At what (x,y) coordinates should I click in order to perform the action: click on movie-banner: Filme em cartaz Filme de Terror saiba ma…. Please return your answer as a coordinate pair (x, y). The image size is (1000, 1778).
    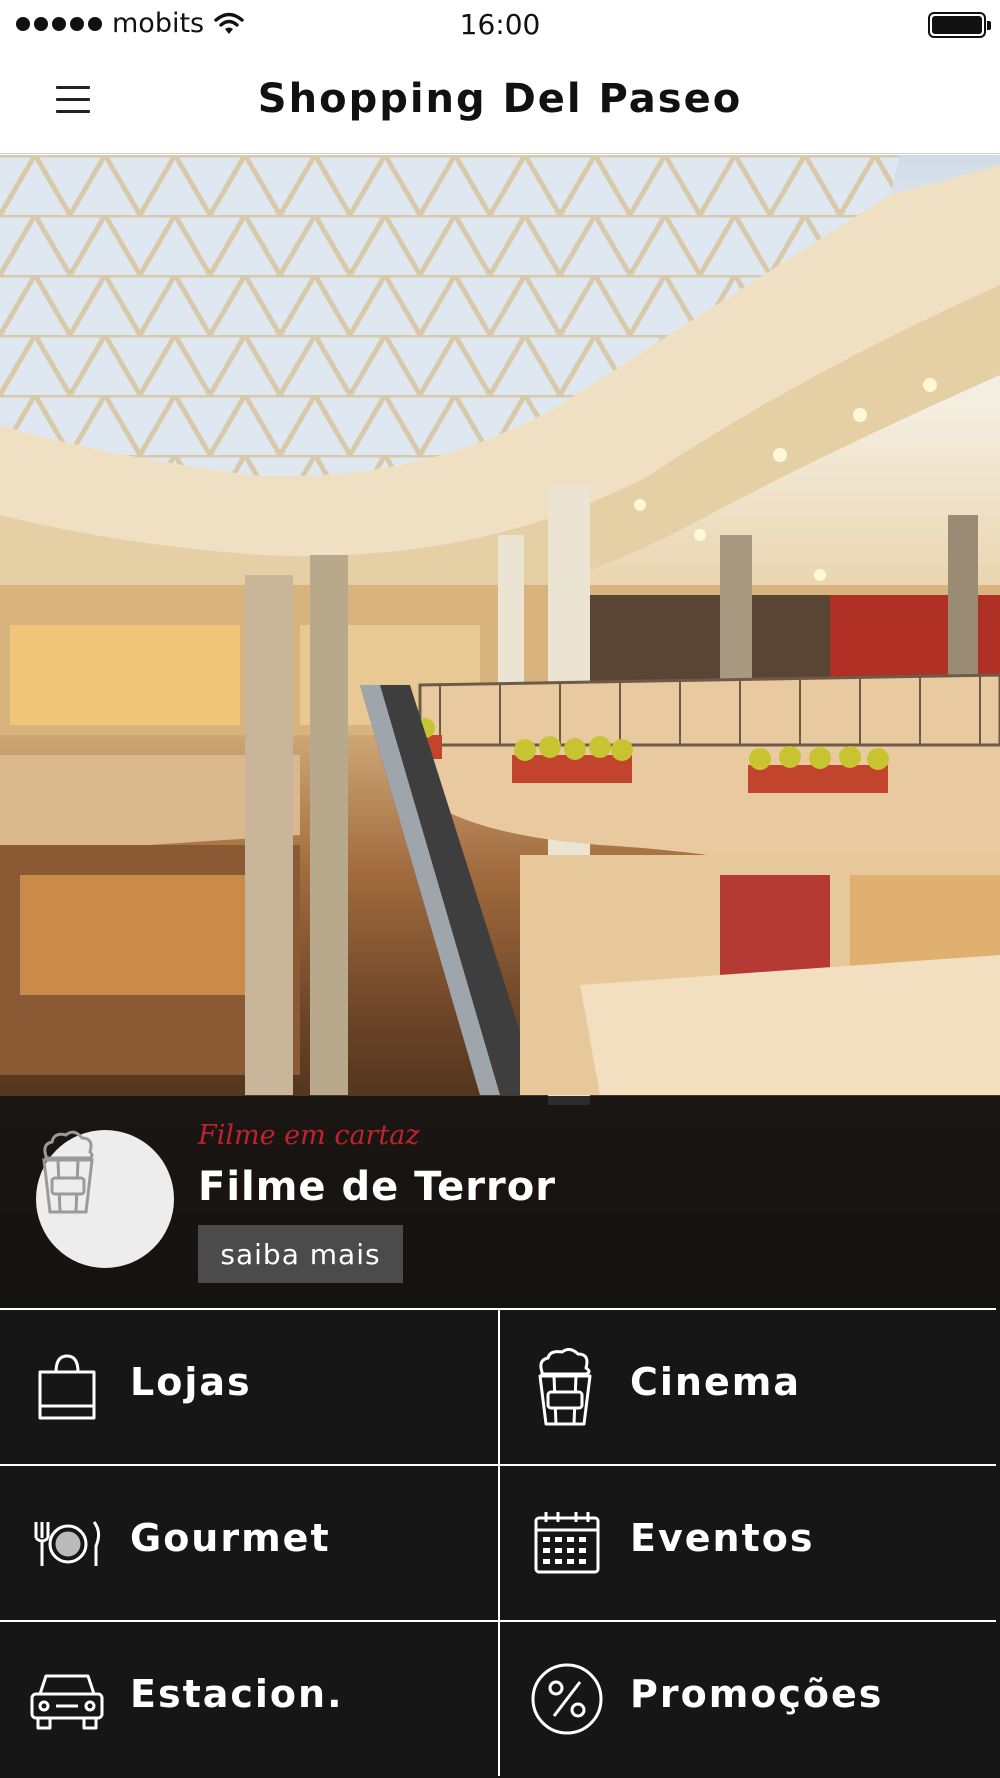
    Looking at the image, I should click on (500, 1202).